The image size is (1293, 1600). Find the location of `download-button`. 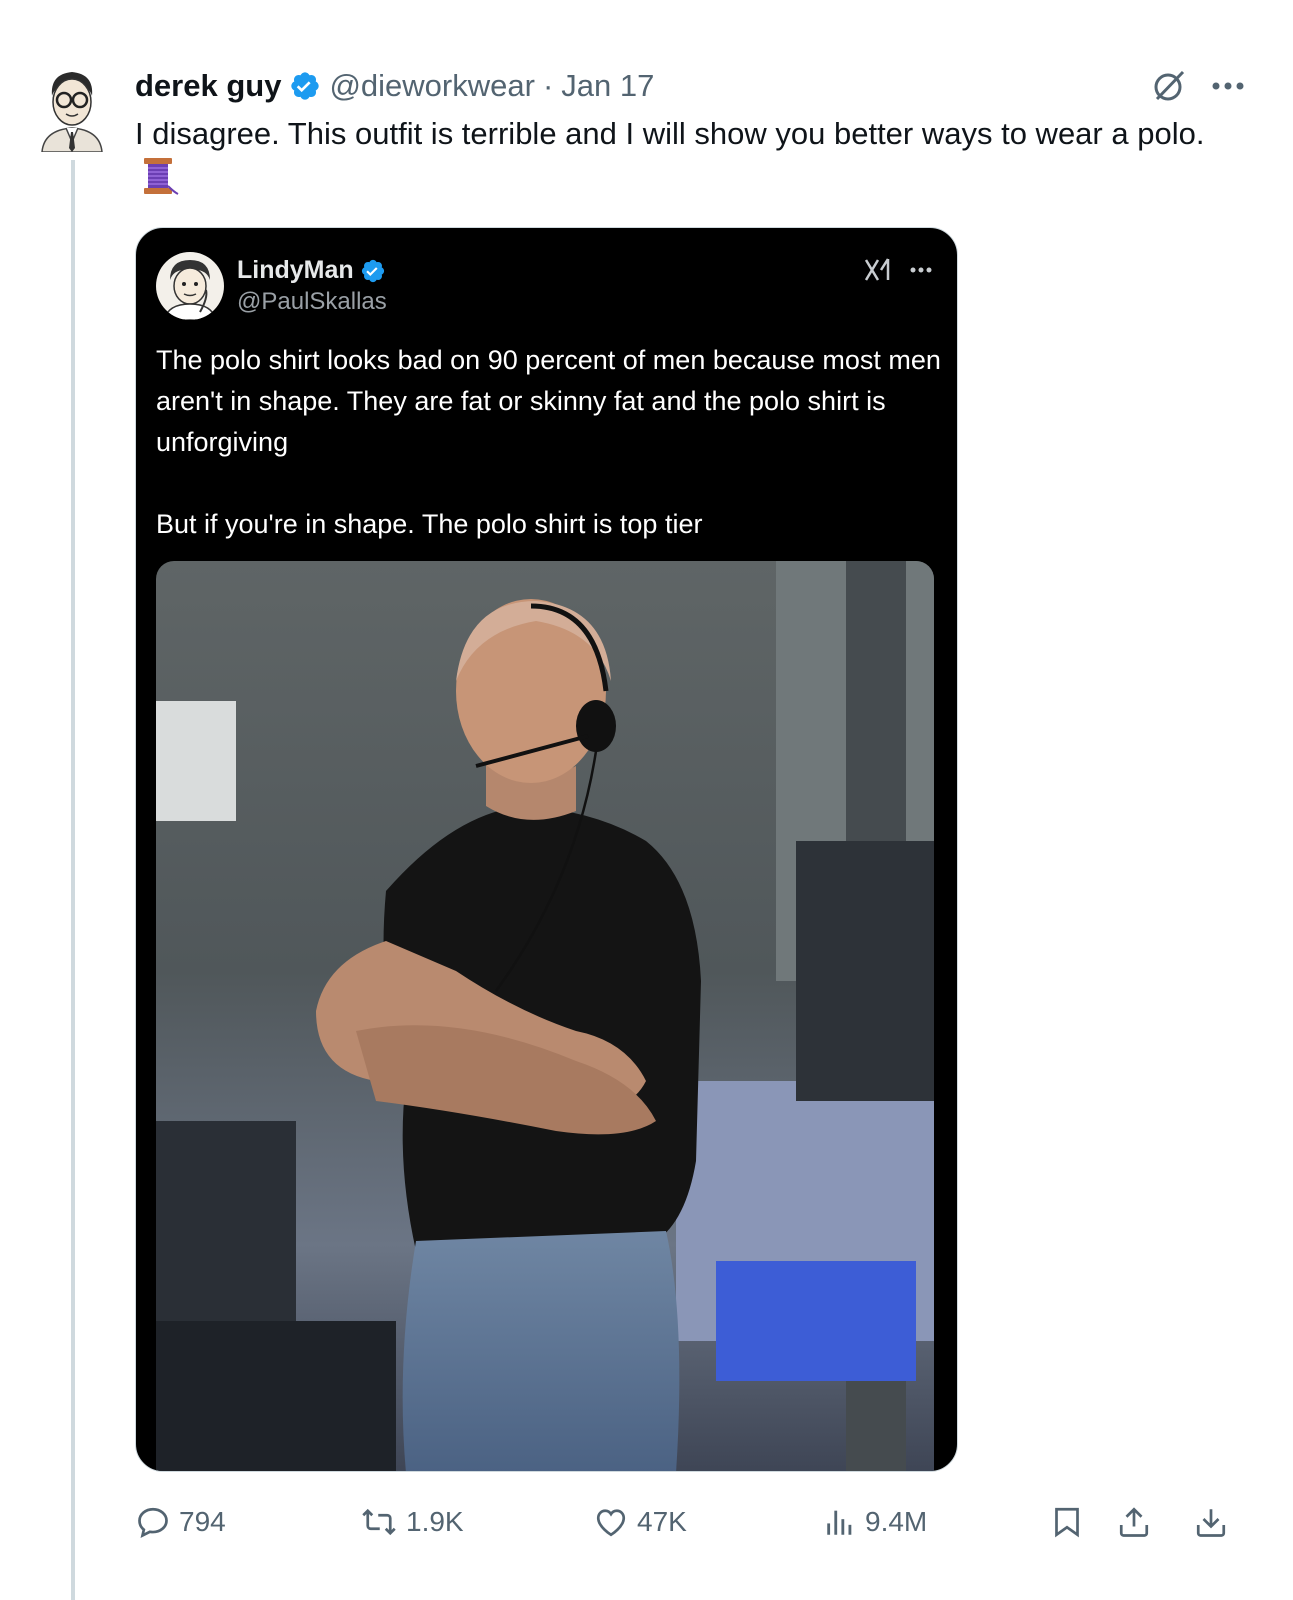

download-button is located at coordinates (1211, 1522).